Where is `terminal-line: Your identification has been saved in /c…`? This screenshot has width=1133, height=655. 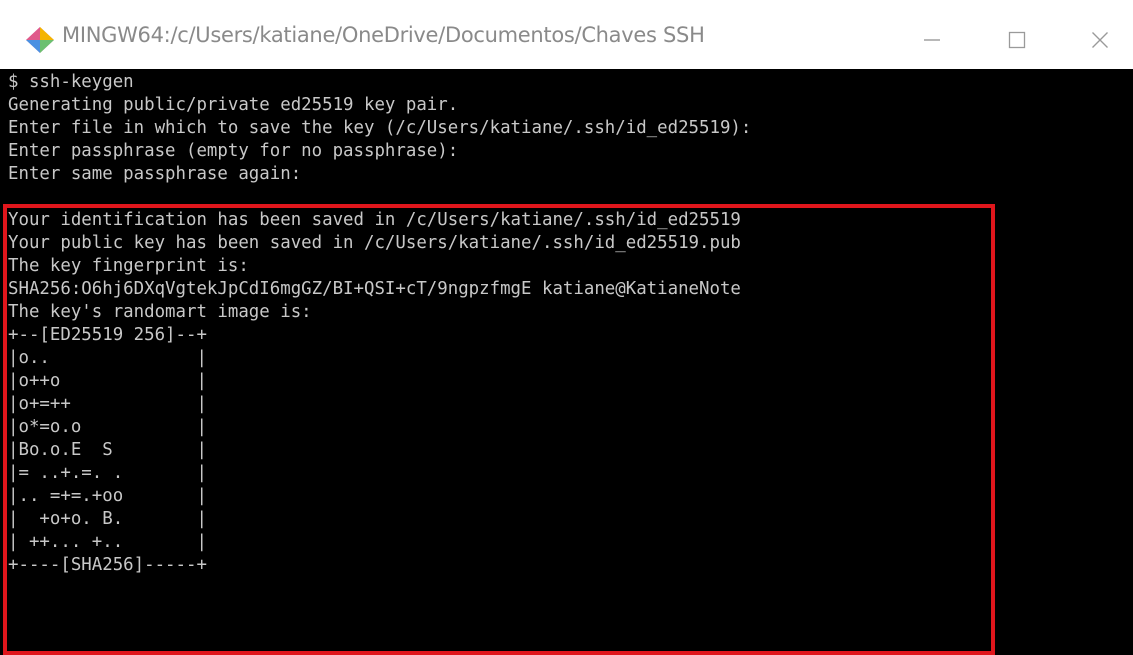
terminal-line: Your identification has been saved in /c… is located at coordinates (374, 220).